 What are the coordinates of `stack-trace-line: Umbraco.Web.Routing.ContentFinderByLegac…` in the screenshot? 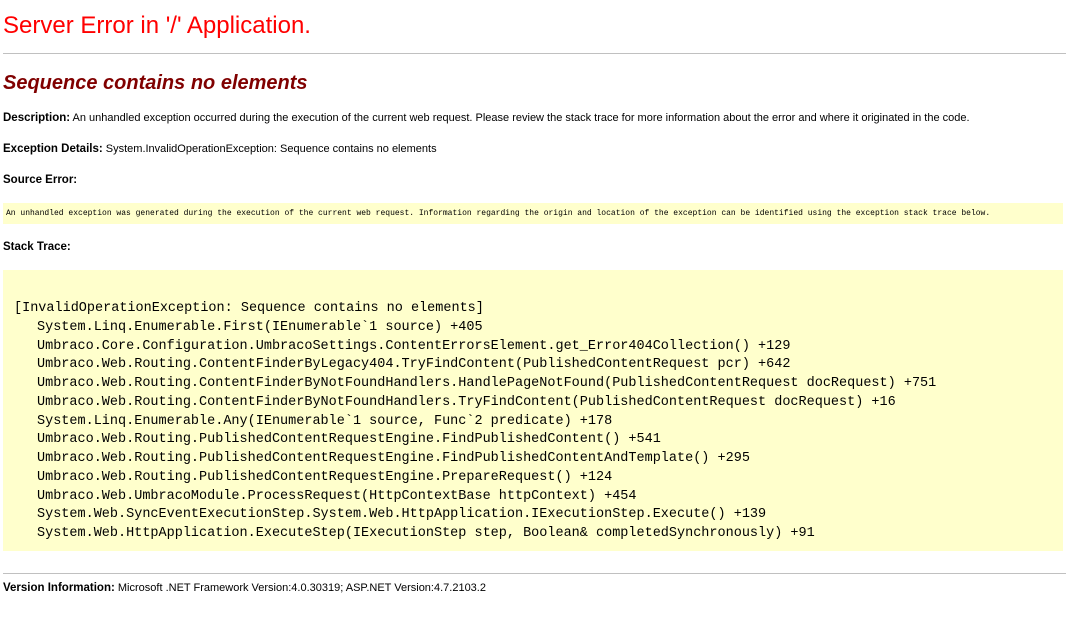 It's located at (414, 365).